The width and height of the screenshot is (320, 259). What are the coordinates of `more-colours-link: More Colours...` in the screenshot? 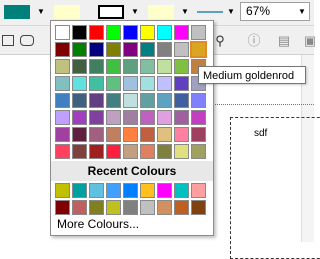 It's located at (98, 224).